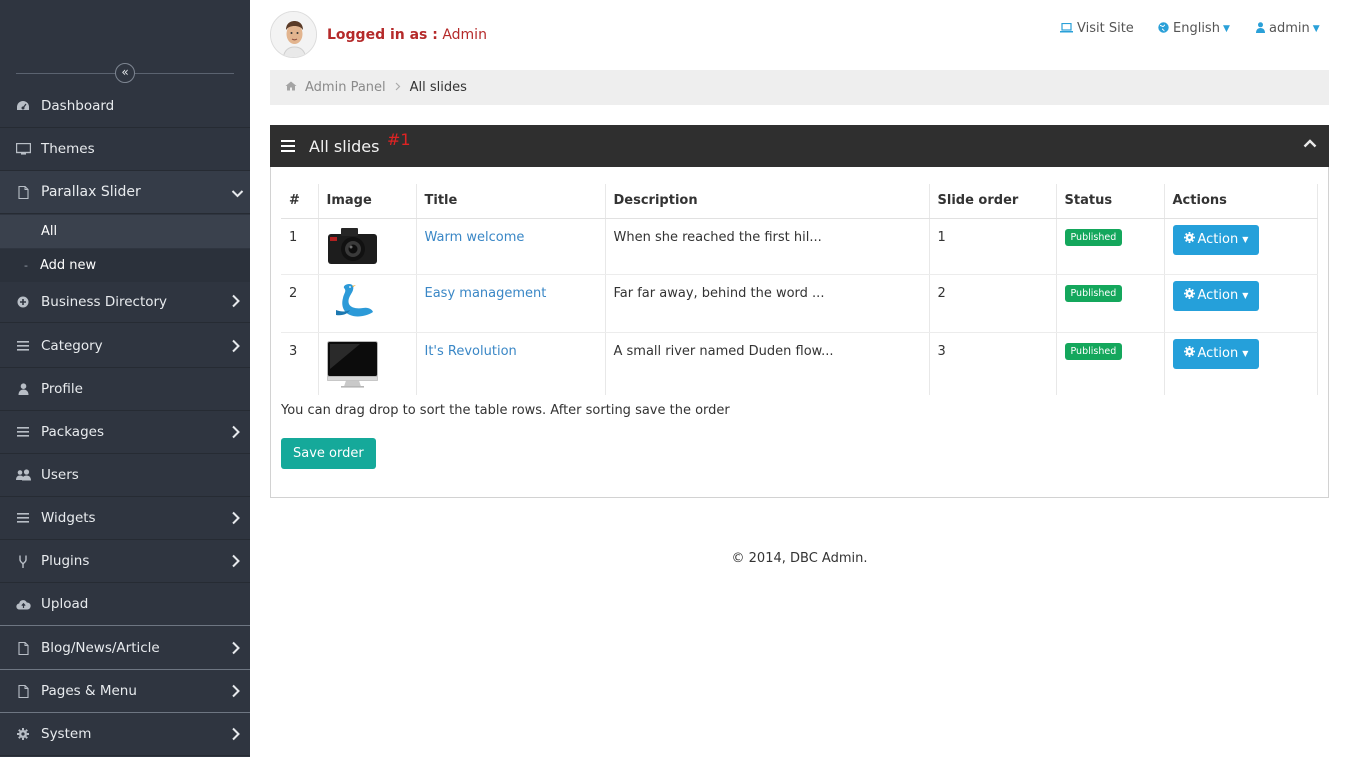  Describe the element at coordinates (993, 303) in the screenshot. I see `row-order: 2` at that location.